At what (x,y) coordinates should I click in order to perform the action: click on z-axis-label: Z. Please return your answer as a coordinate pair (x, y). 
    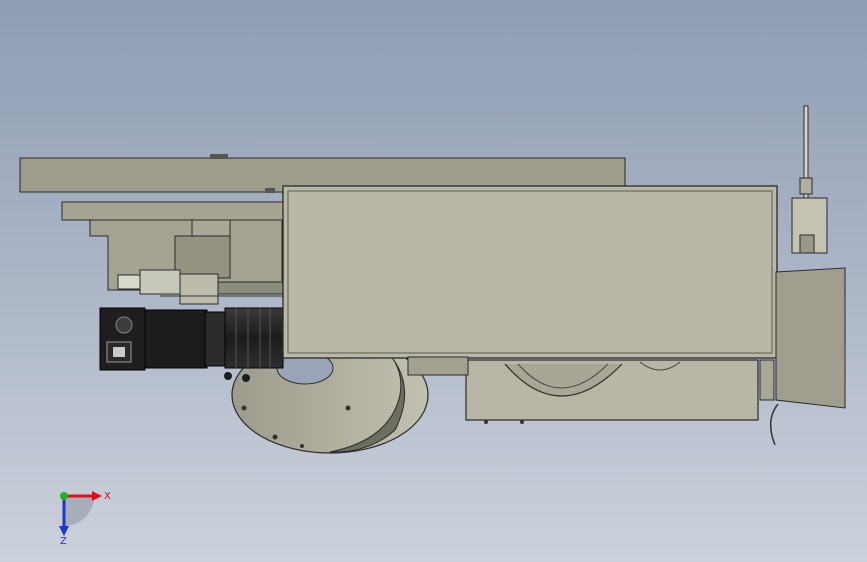
    Looking at the image, I should click on (63, 540).